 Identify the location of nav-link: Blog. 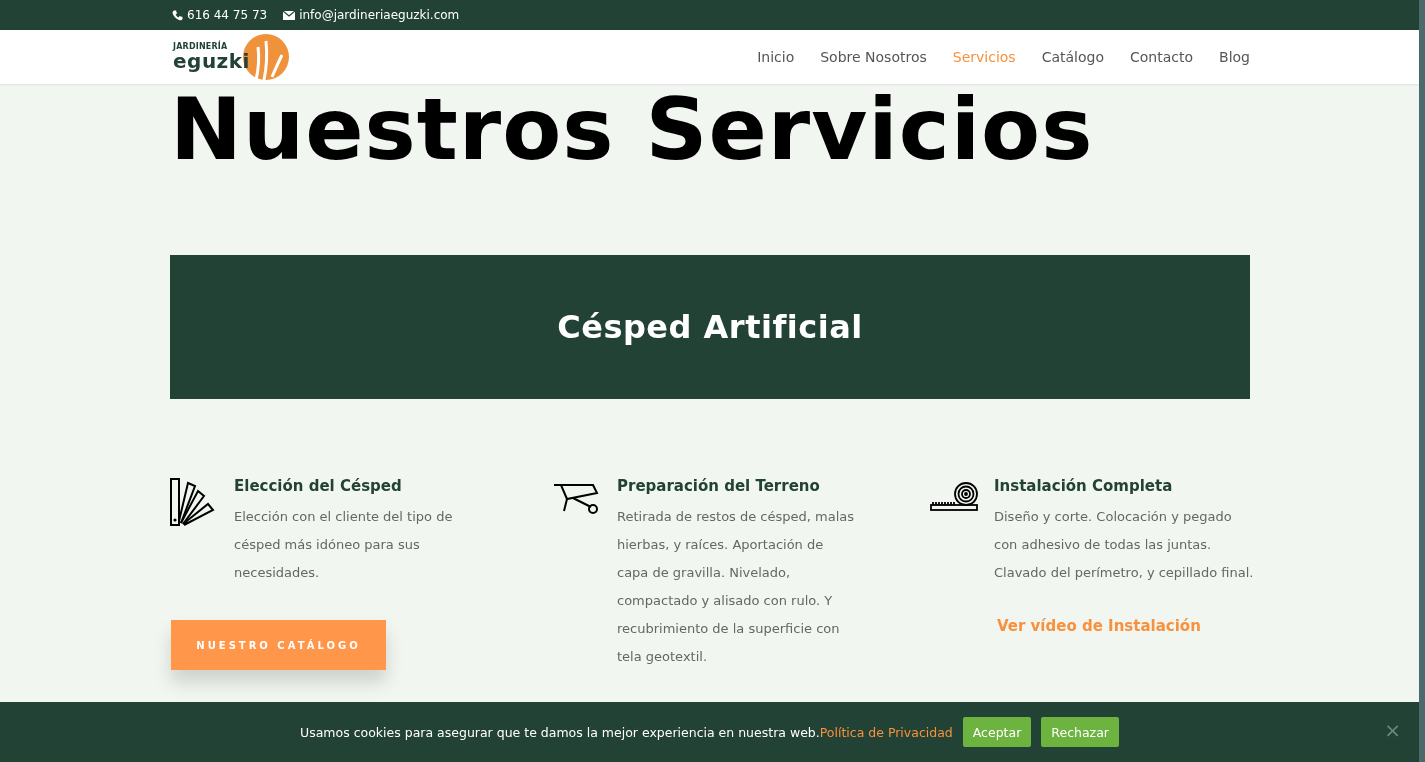
(1228, 57).